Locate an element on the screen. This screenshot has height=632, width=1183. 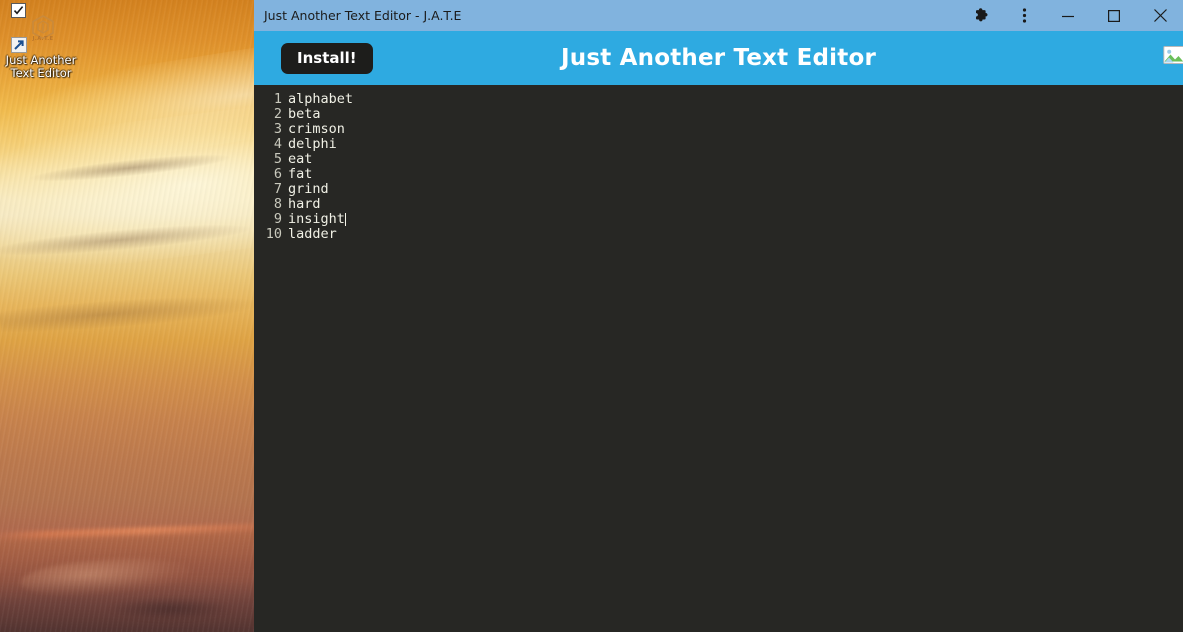
line-text: insight is located at coordinates (316, 219).